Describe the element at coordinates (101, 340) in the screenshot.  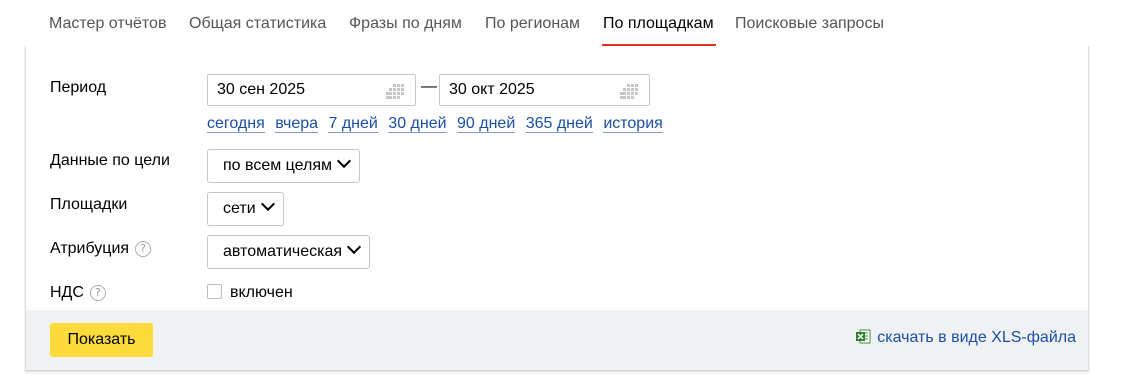
I see `show-button: Показать` at that location.